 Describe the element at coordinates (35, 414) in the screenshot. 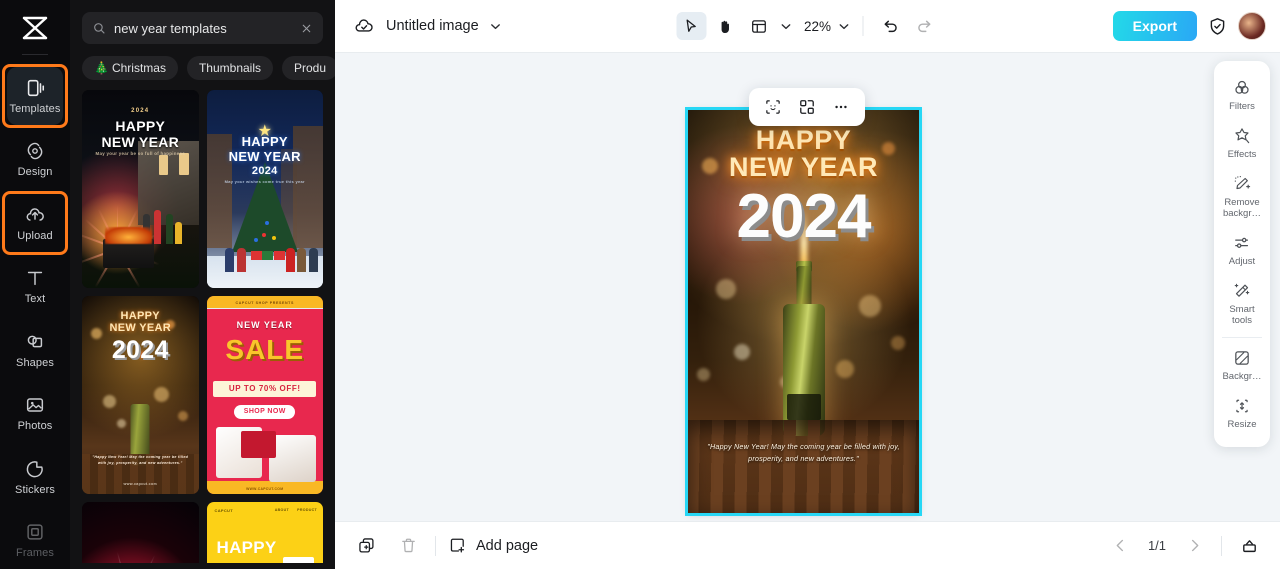

I see `sidebar-item-photos: Photos` at that location.